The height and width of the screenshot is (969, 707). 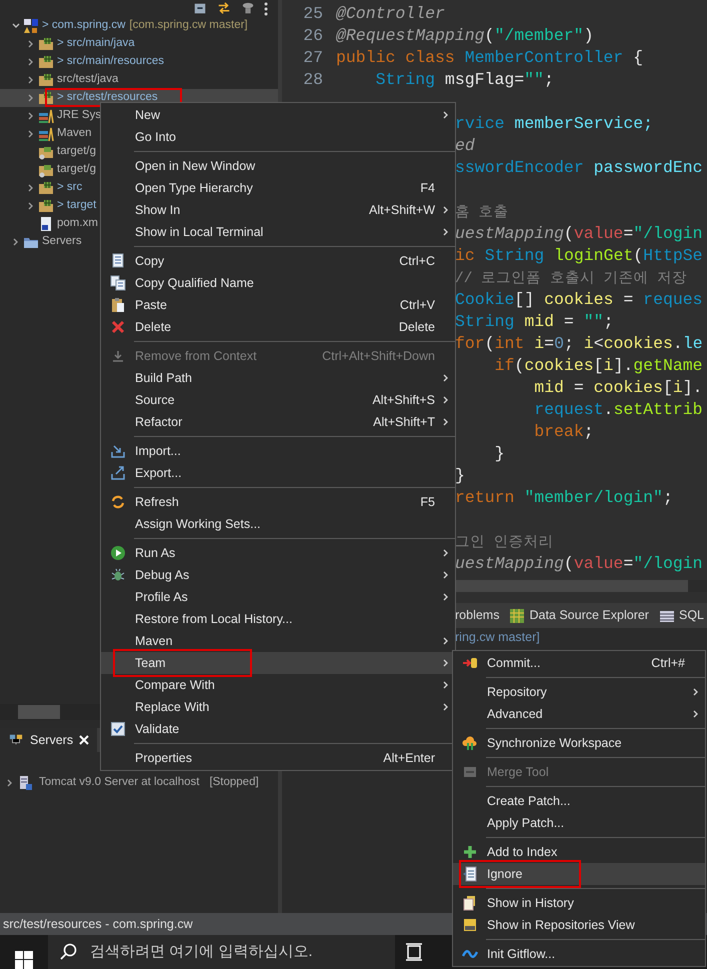 What do you see at coordinates (497, 637) in the screenshot?
I see `repository-label: ring.cw master]` at bounding box center [497, 637].